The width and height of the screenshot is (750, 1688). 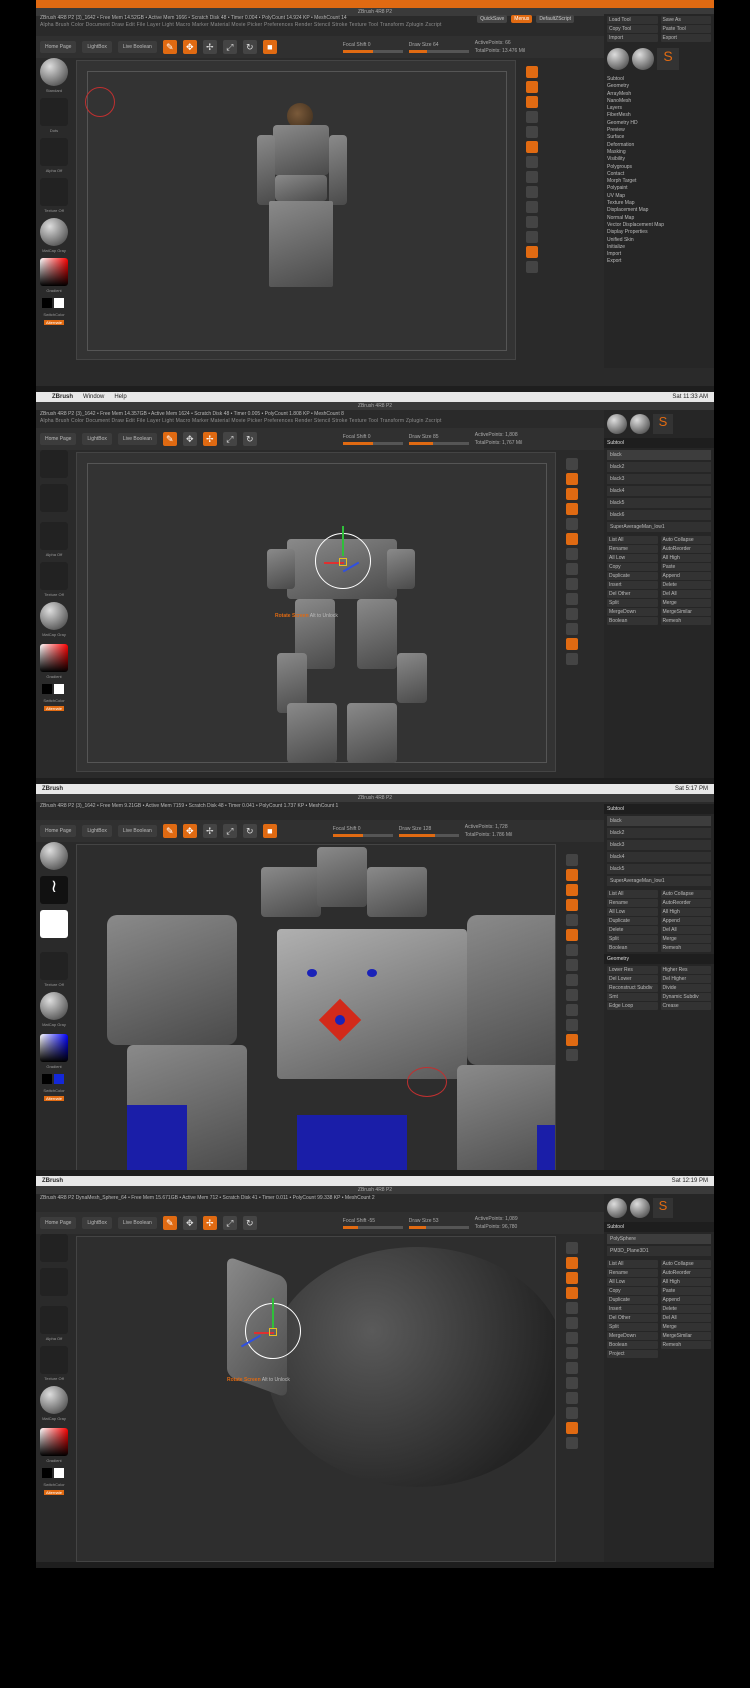 What do you see at coordinates (316, 1009) in the screenshot?
I see `viewport` at bounding box center [316, 1009].